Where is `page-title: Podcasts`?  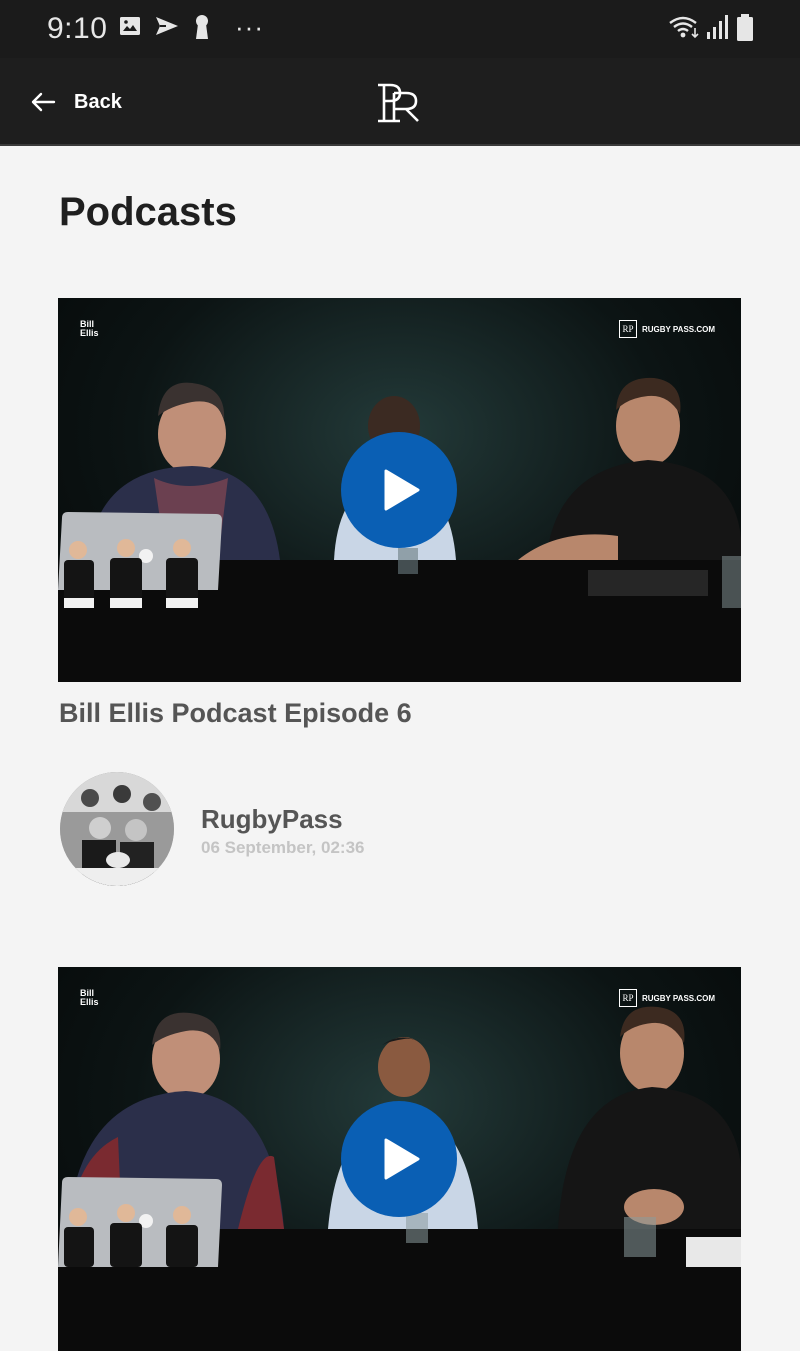
page-title: Podcasts is located at coordinates (148, 212).